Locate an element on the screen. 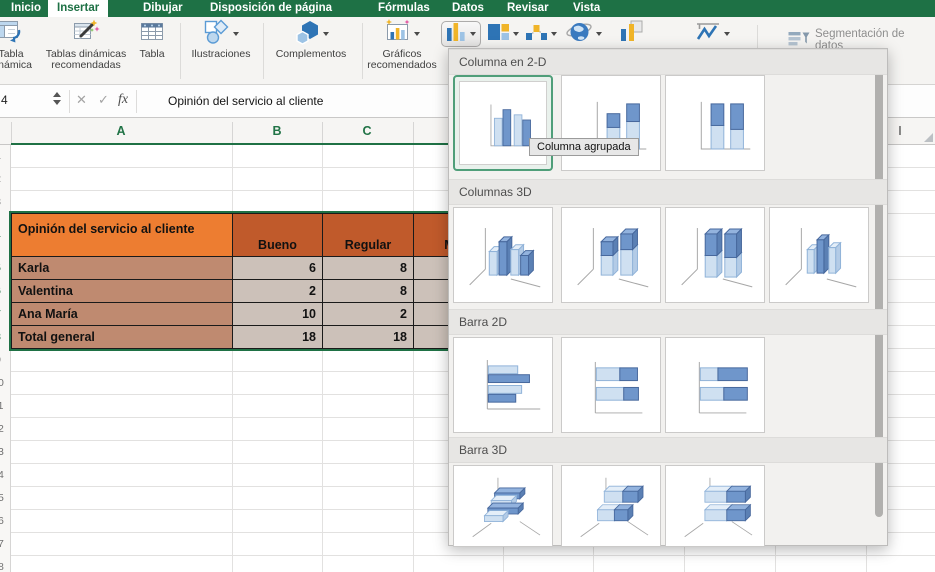 The width and height of the screenshot is (935, 572). table-cell-2-0: 10 is located at coordinates (277, 314).